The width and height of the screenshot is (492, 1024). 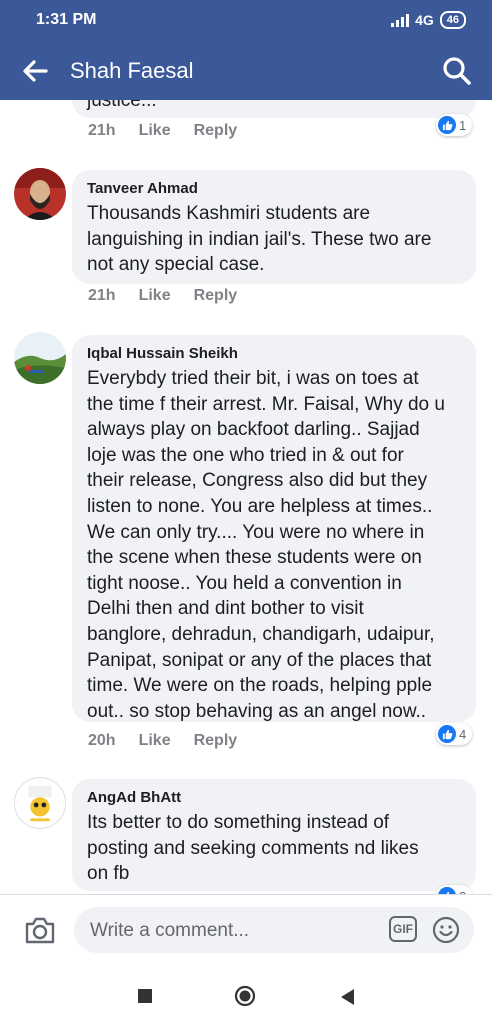 I want to click on reaction-count: 1, so click(x=463, y=125).